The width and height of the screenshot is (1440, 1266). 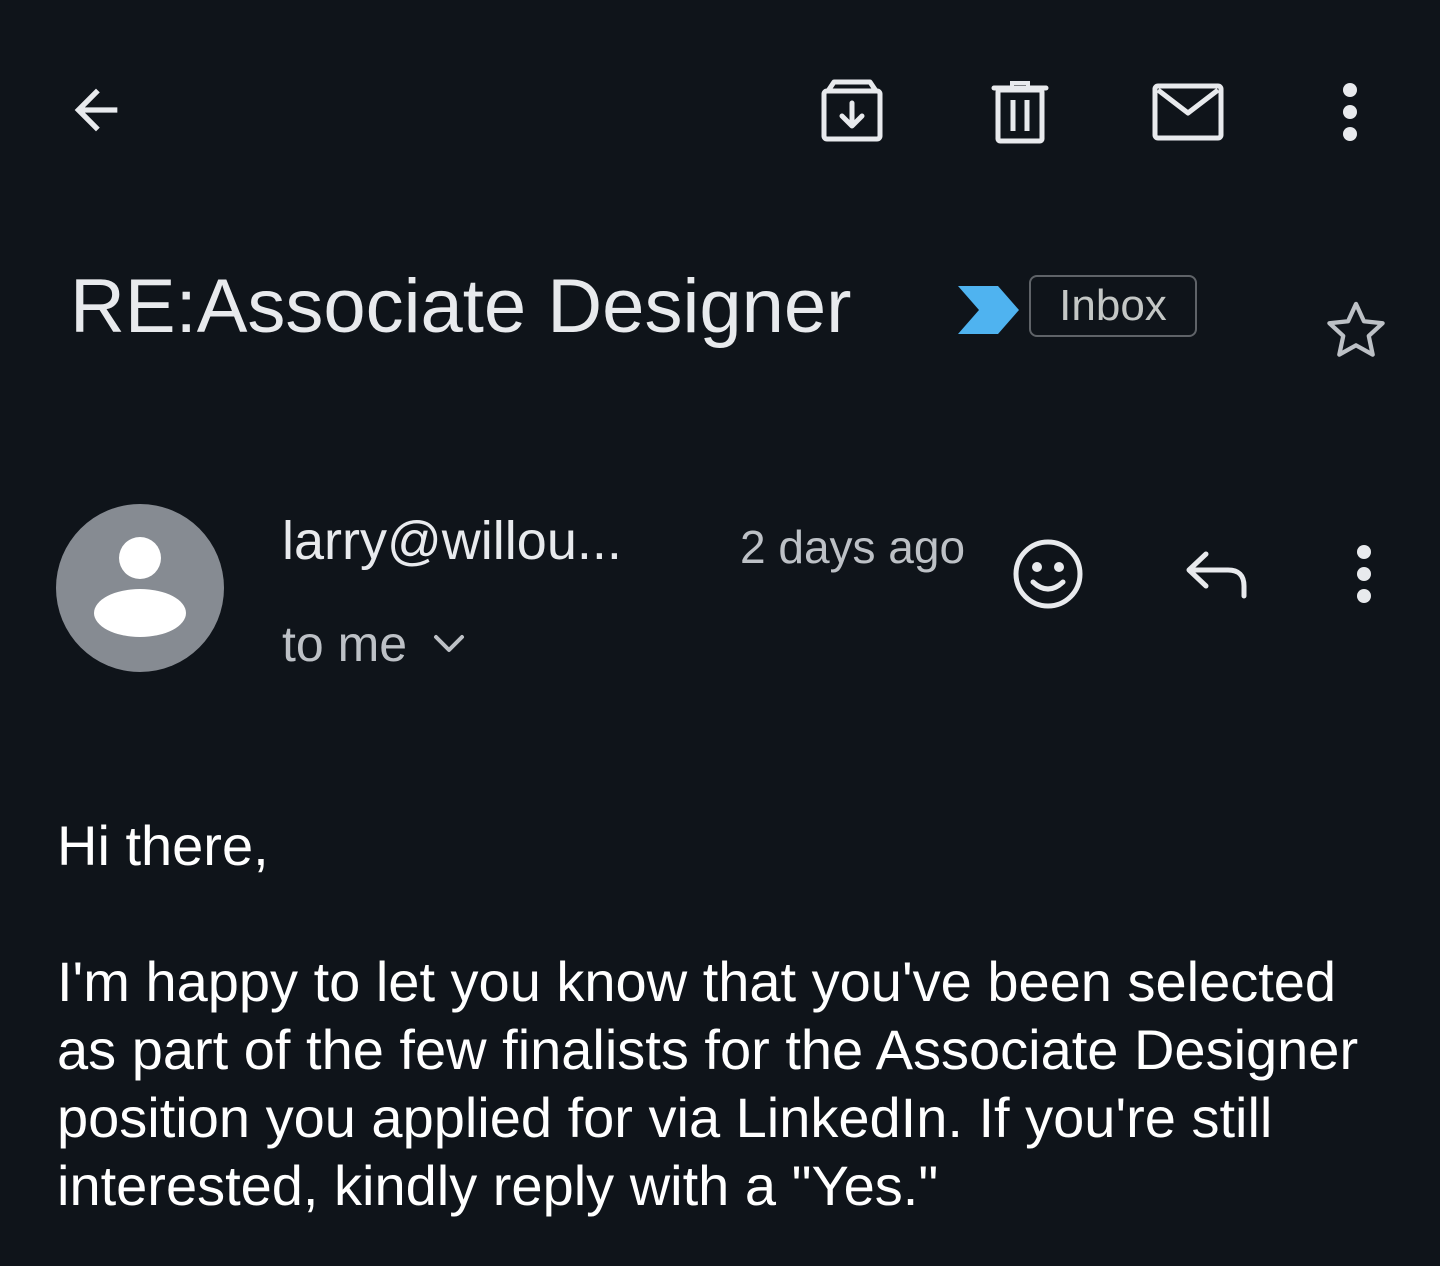 I want to click on archive-icon, so click(x=852, y=110).